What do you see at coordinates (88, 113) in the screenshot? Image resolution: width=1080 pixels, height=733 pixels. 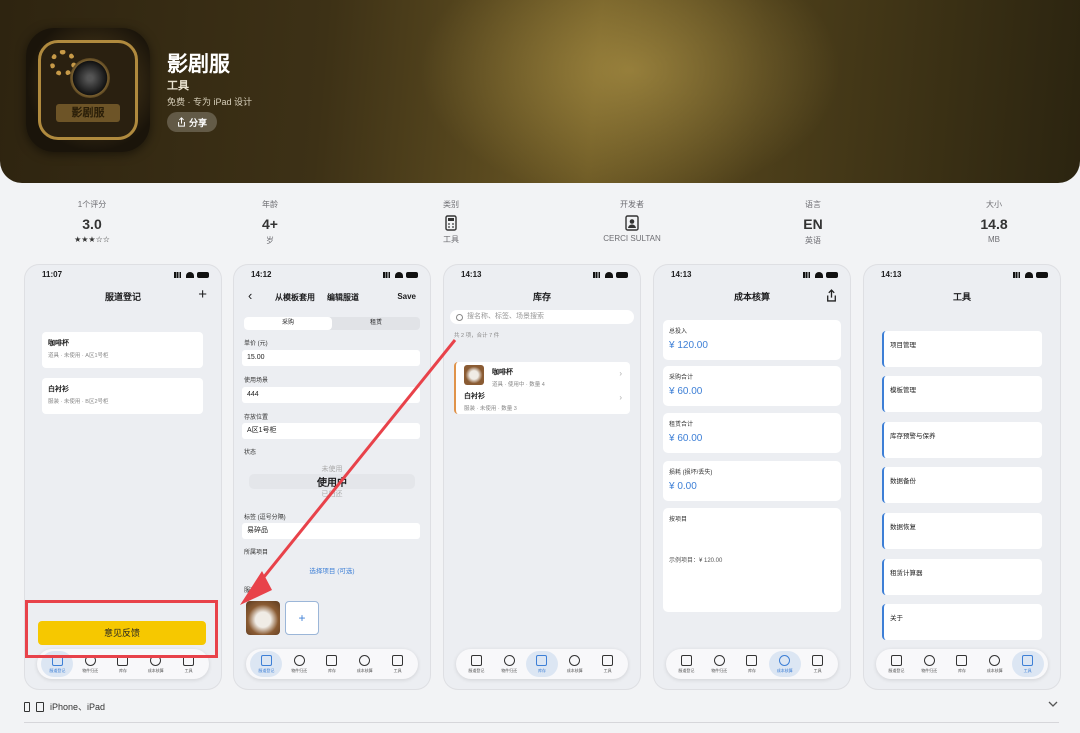 I see `app-icon-label: 影剧服` at bounding box center [88, 113].